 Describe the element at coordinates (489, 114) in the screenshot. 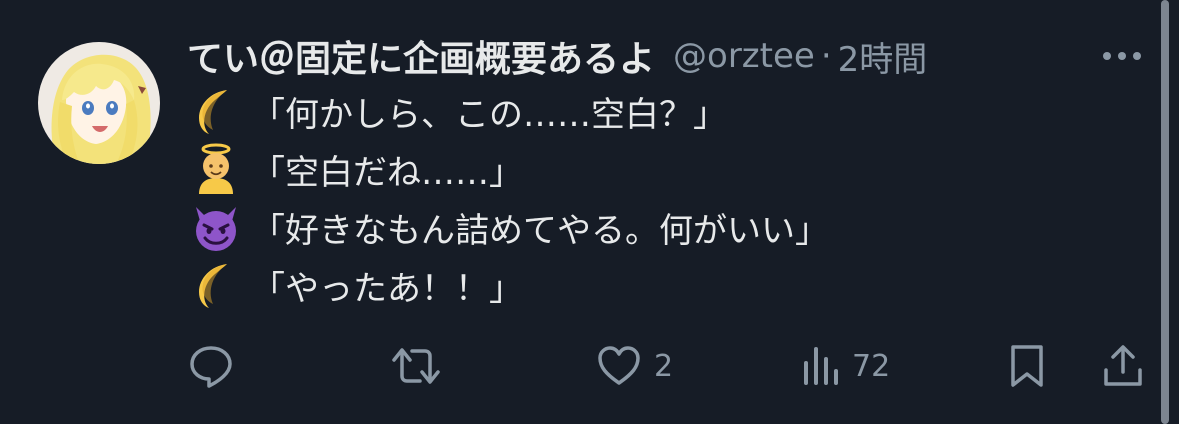

I see `tweet-line-text: 「何かしら、この……空白？」` at that location.